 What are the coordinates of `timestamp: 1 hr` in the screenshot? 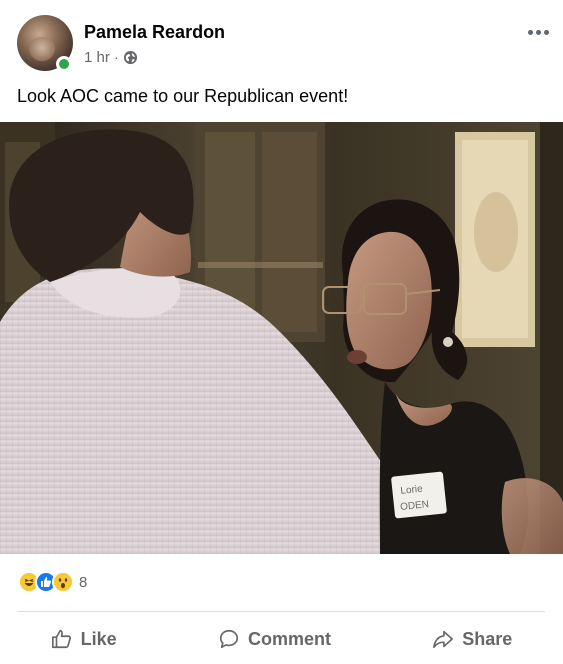 It's located at (97, 57).